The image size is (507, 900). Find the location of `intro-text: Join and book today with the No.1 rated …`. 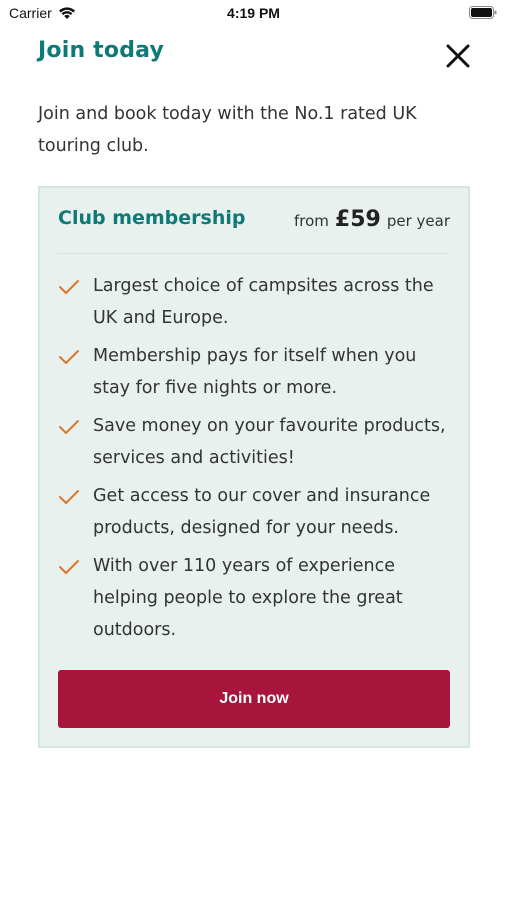

intro-text: Join and book today with the No.1 rated … is located at coordinates (227, 130).